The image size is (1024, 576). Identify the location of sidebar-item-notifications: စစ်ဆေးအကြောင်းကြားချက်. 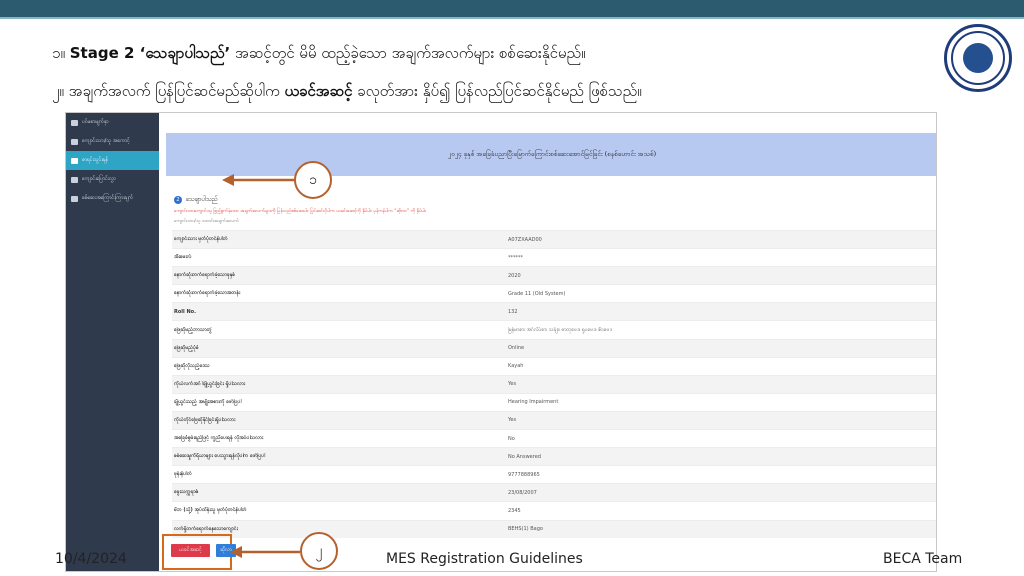
(112, 198).